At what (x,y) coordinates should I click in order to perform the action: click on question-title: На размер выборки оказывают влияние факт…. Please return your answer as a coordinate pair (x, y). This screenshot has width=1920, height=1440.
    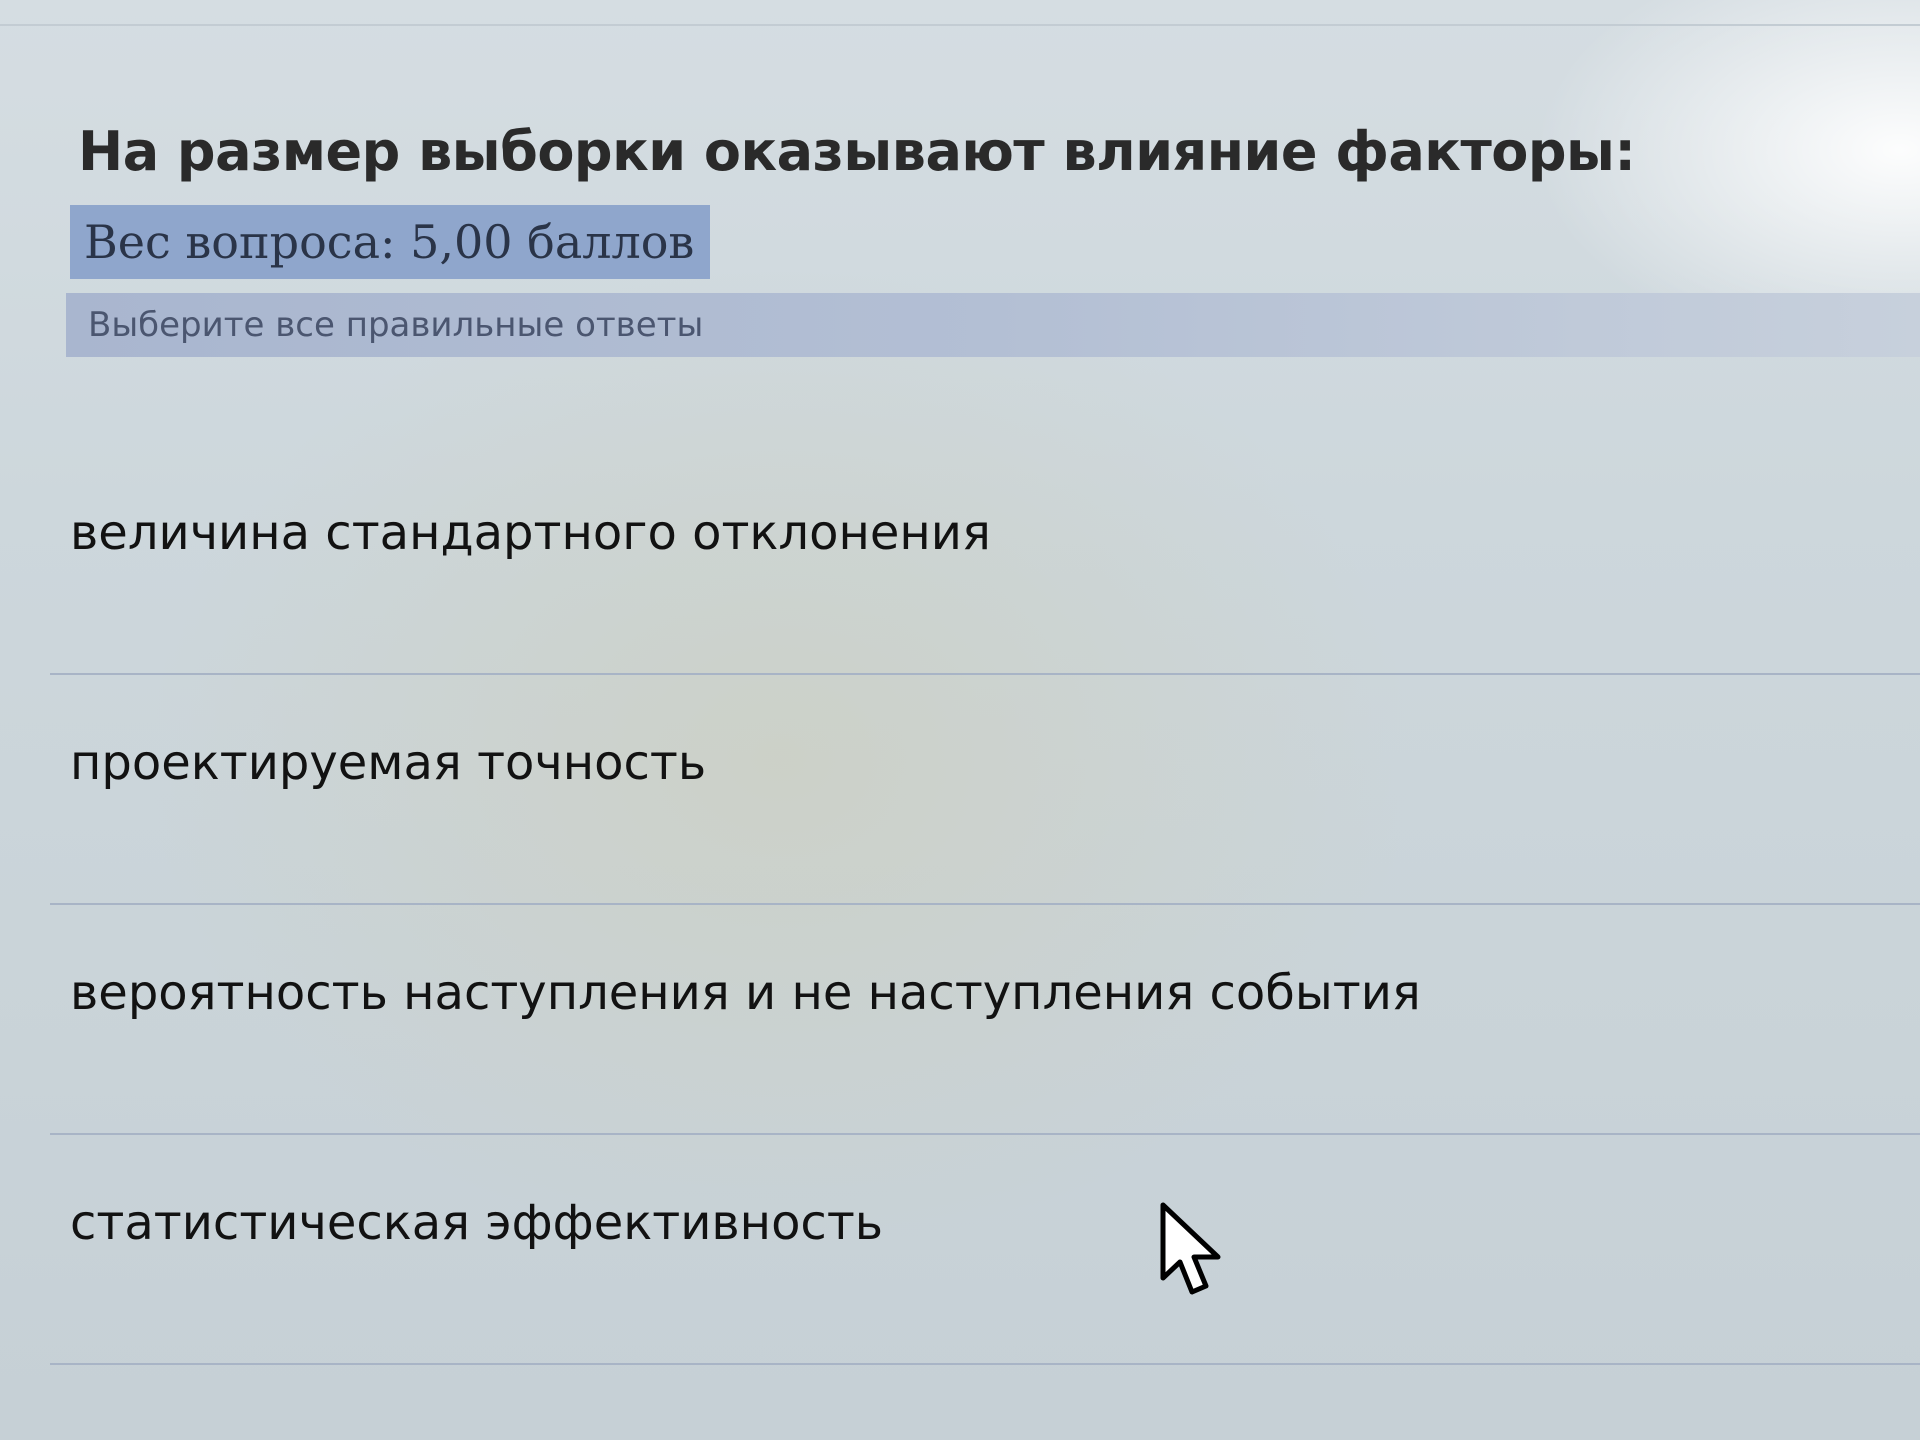
    Looking at the image, I should click on (857, 151).